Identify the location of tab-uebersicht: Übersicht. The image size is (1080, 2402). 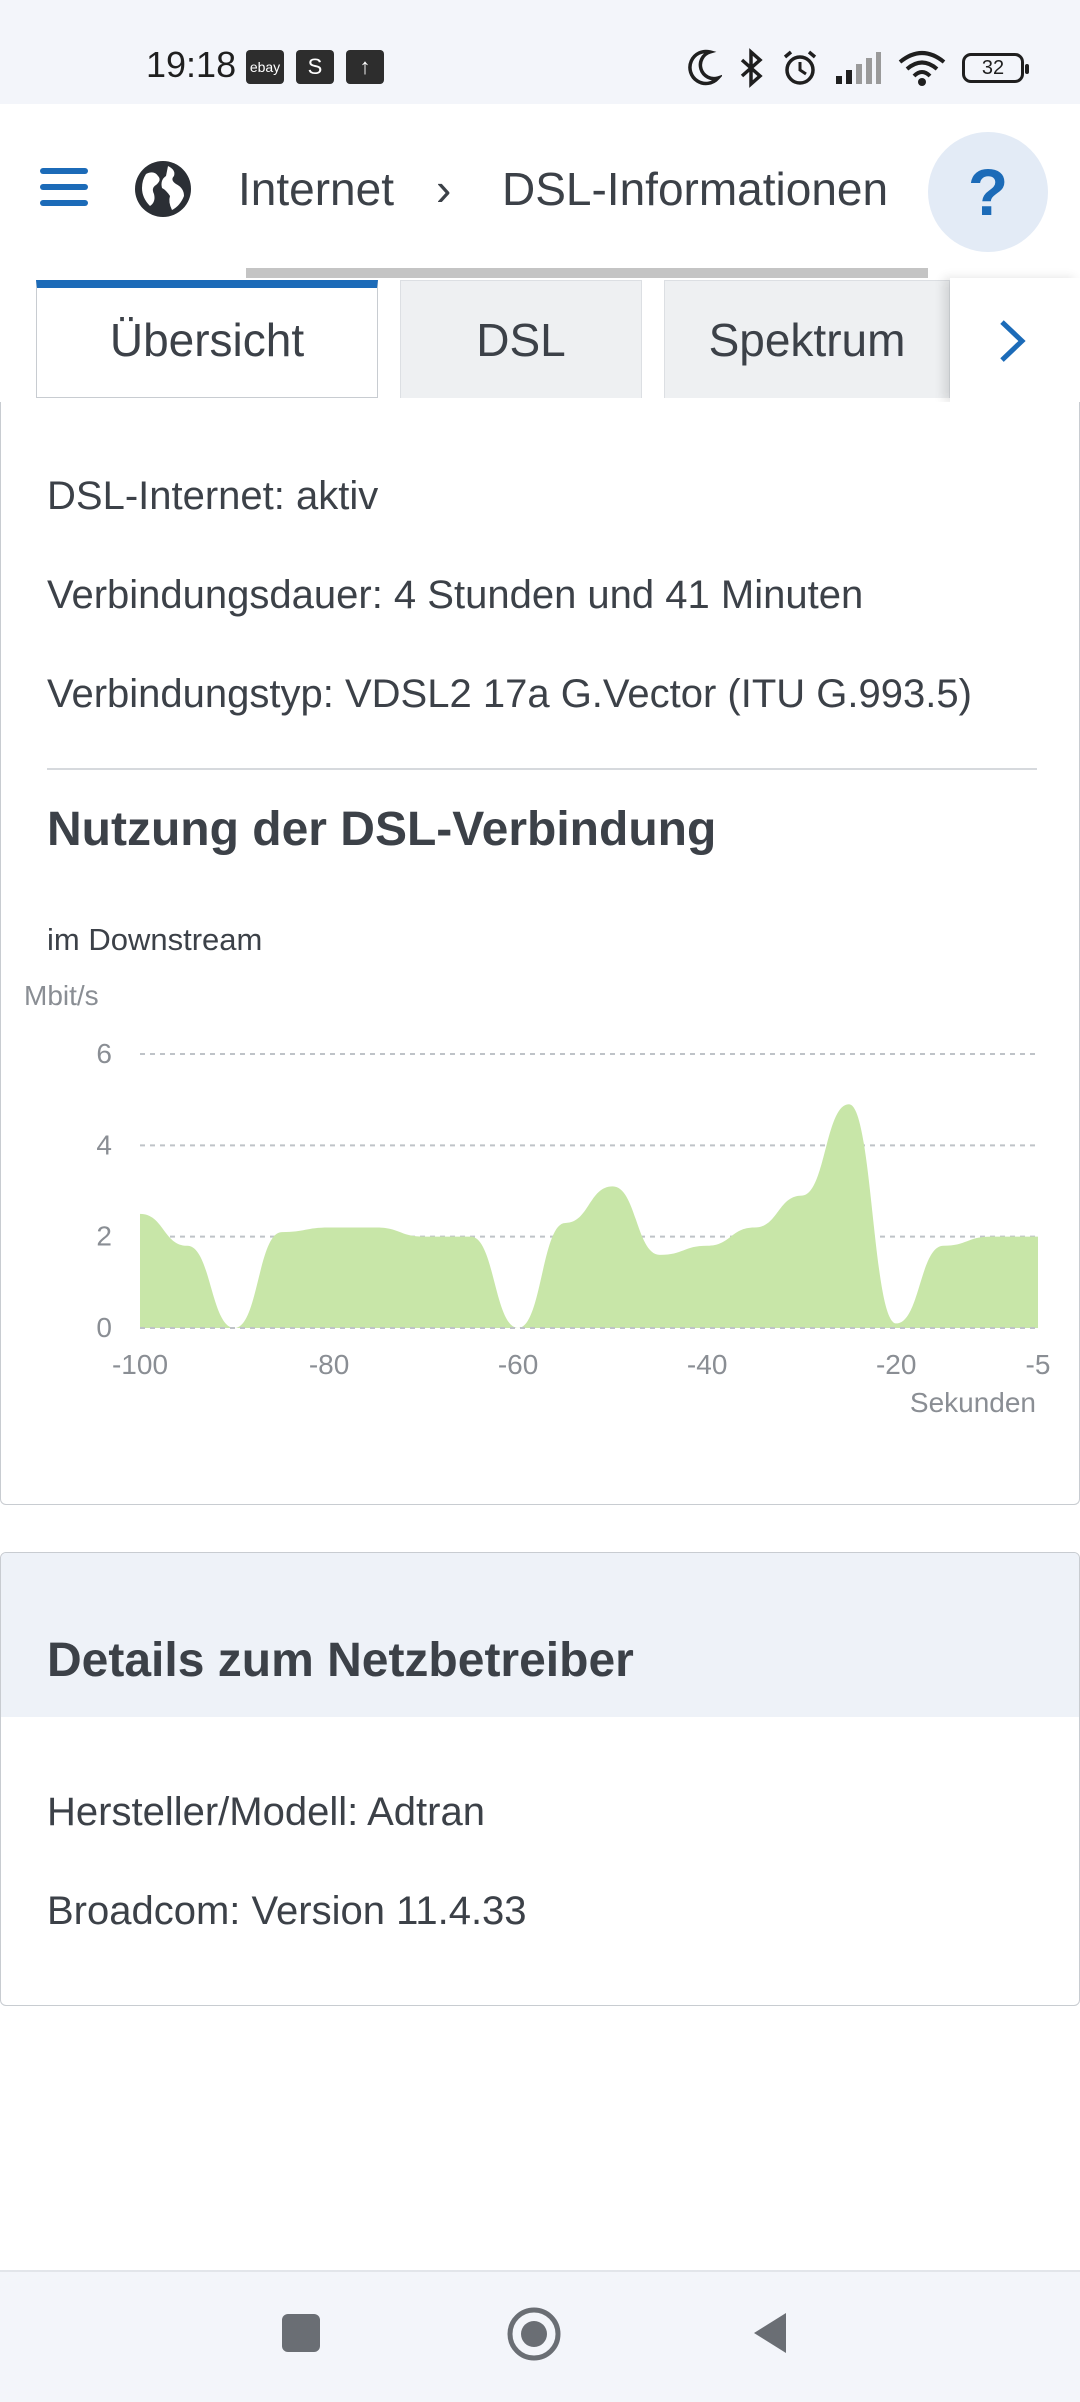
(207, 339).